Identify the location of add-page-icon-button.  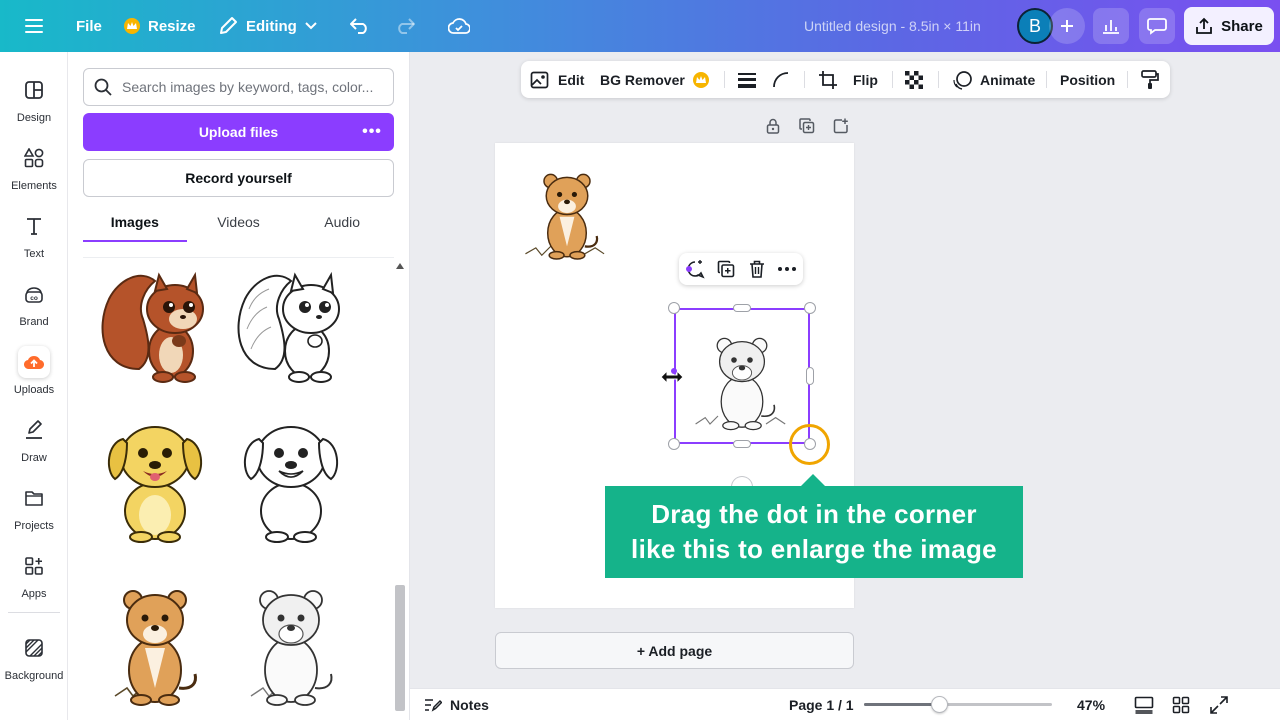
(841, 126).